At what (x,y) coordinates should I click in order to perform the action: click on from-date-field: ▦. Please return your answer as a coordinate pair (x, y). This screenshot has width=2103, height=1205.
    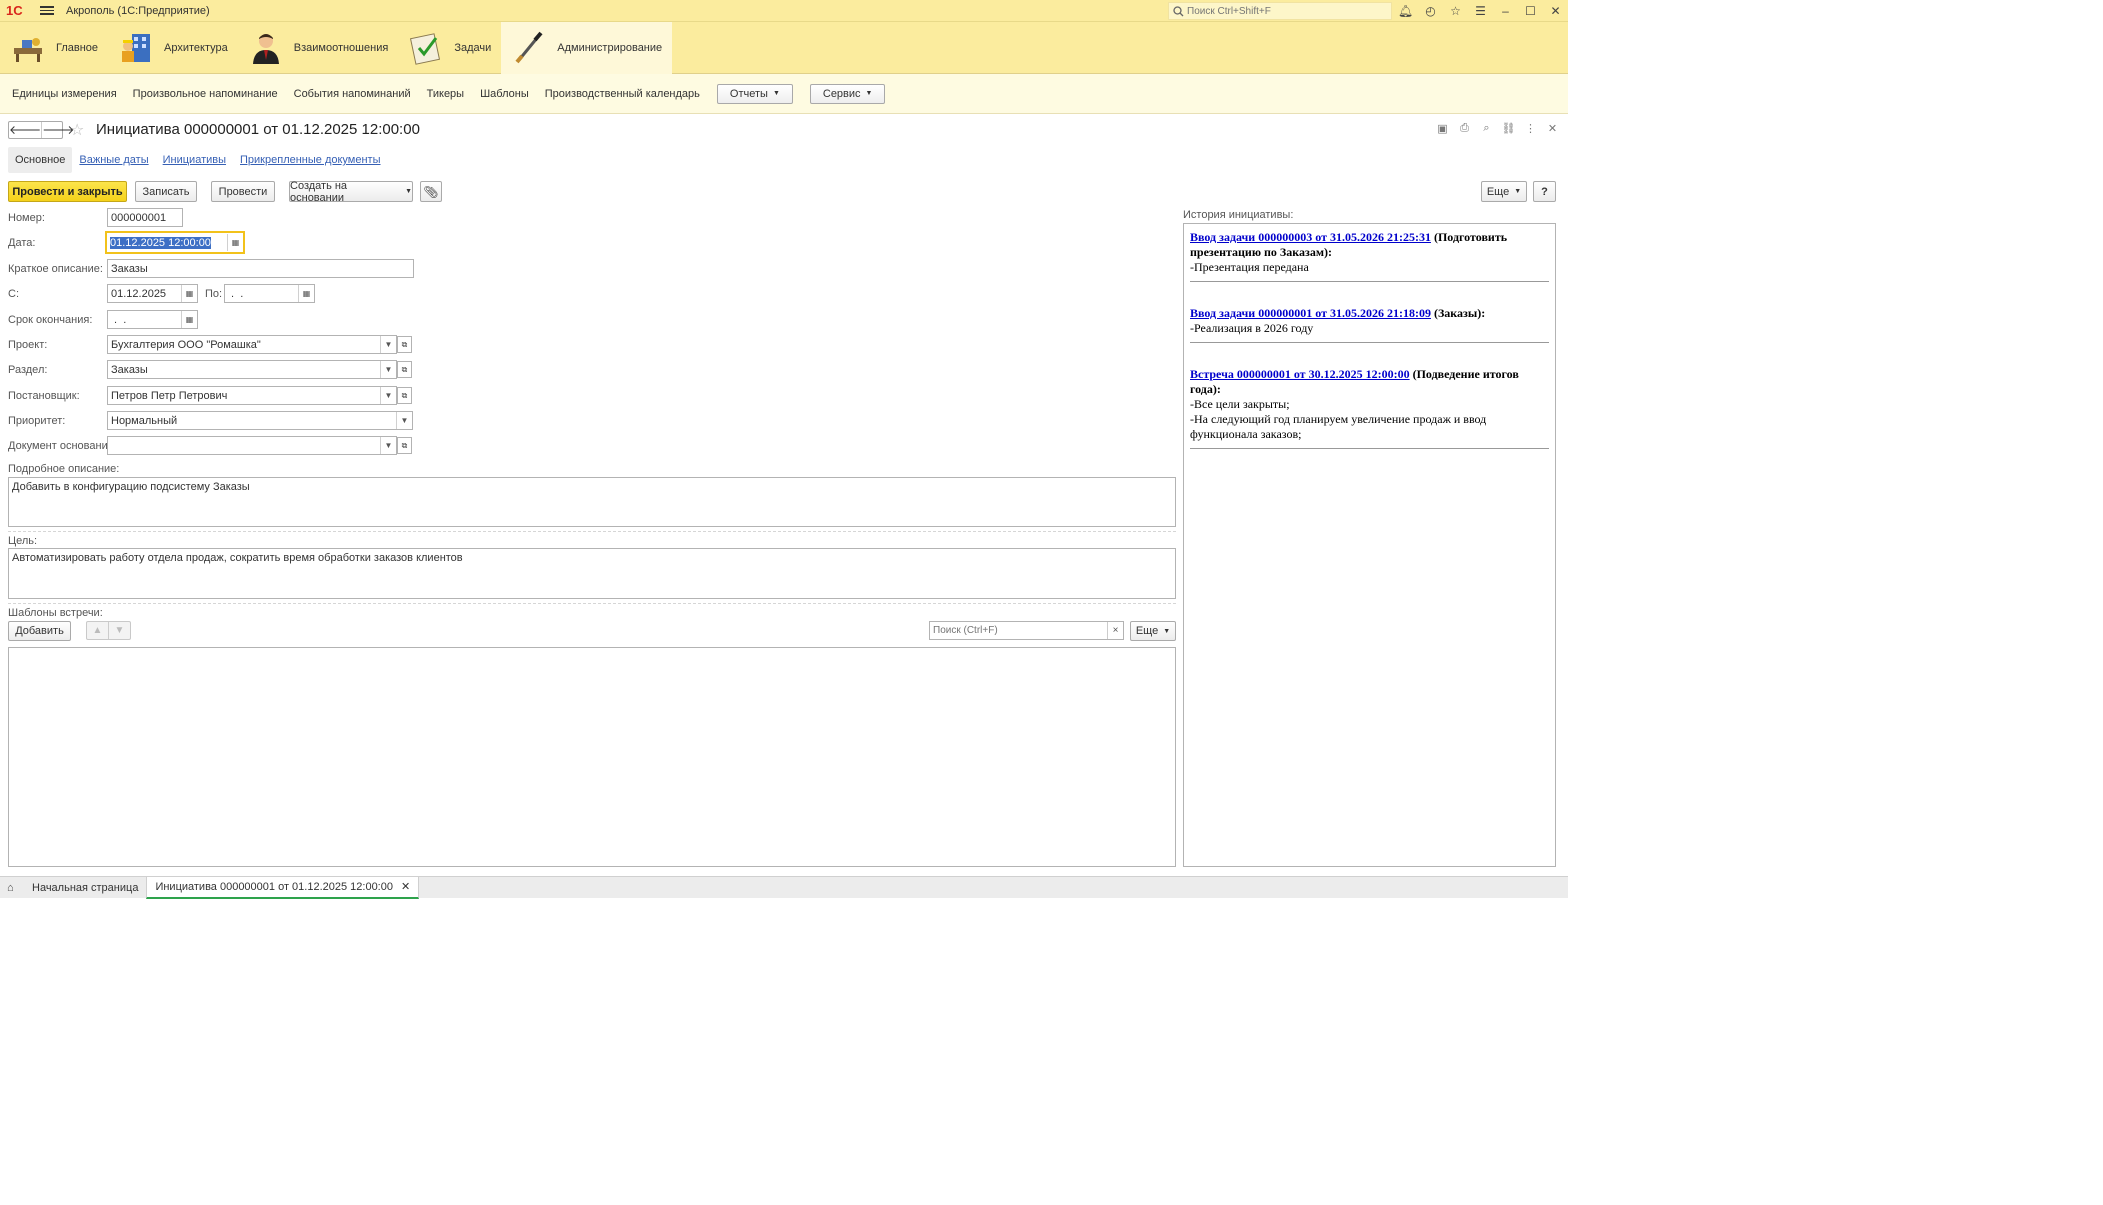
    Looking at the image, I should click on (152, 293).